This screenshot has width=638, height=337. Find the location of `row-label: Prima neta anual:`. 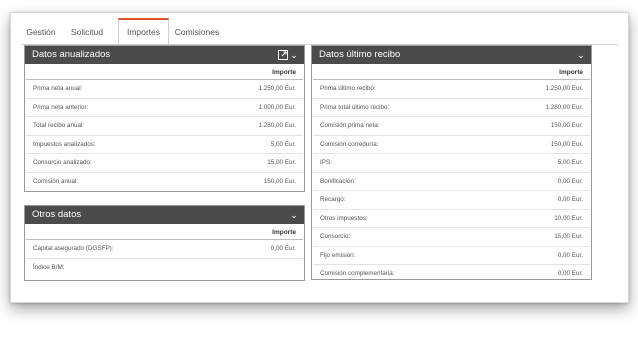

row-label: Prima neta anual: is located at coordinates (58, 88).